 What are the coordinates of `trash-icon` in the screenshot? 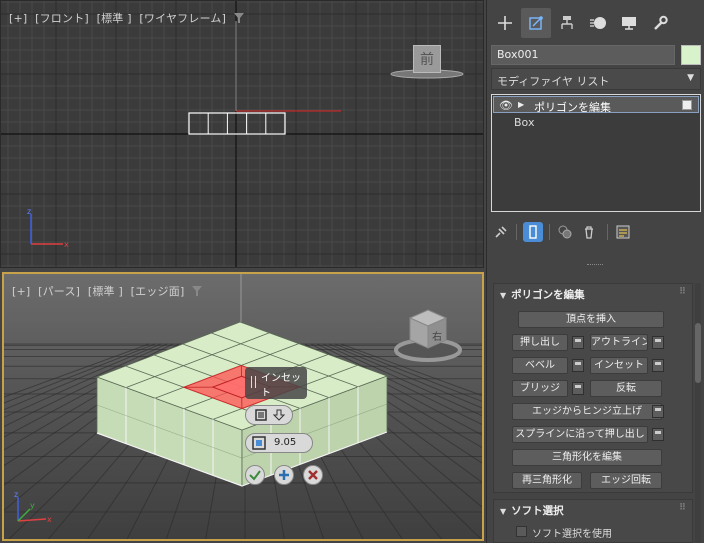 It's located at (589, 232).